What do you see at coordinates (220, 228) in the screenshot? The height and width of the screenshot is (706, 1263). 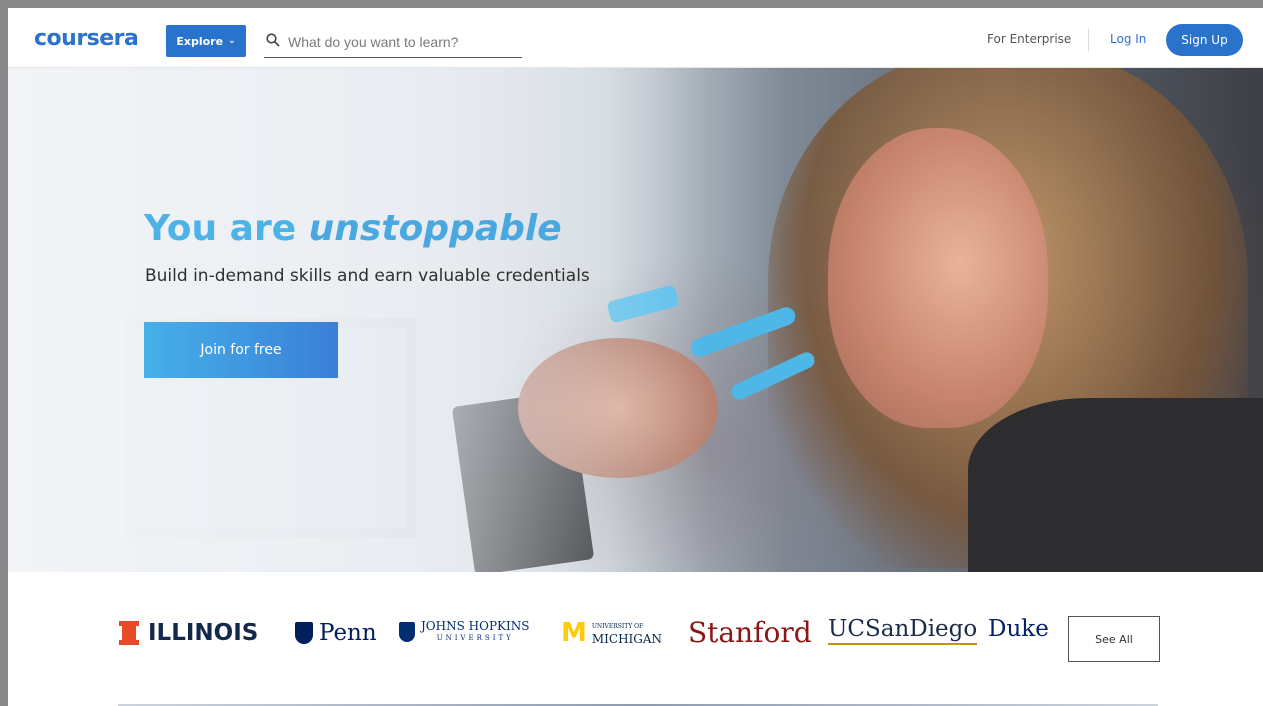 I see `hero-title-prefix: You are` at bounding box center [220, 228].